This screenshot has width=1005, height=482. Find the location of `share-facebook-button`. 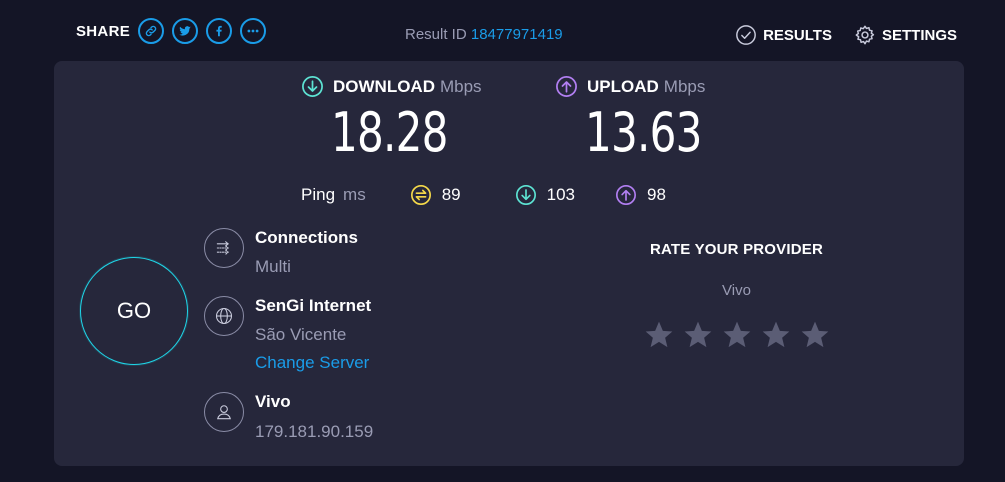

share-facebook-button is located at coordinates (219, 31).